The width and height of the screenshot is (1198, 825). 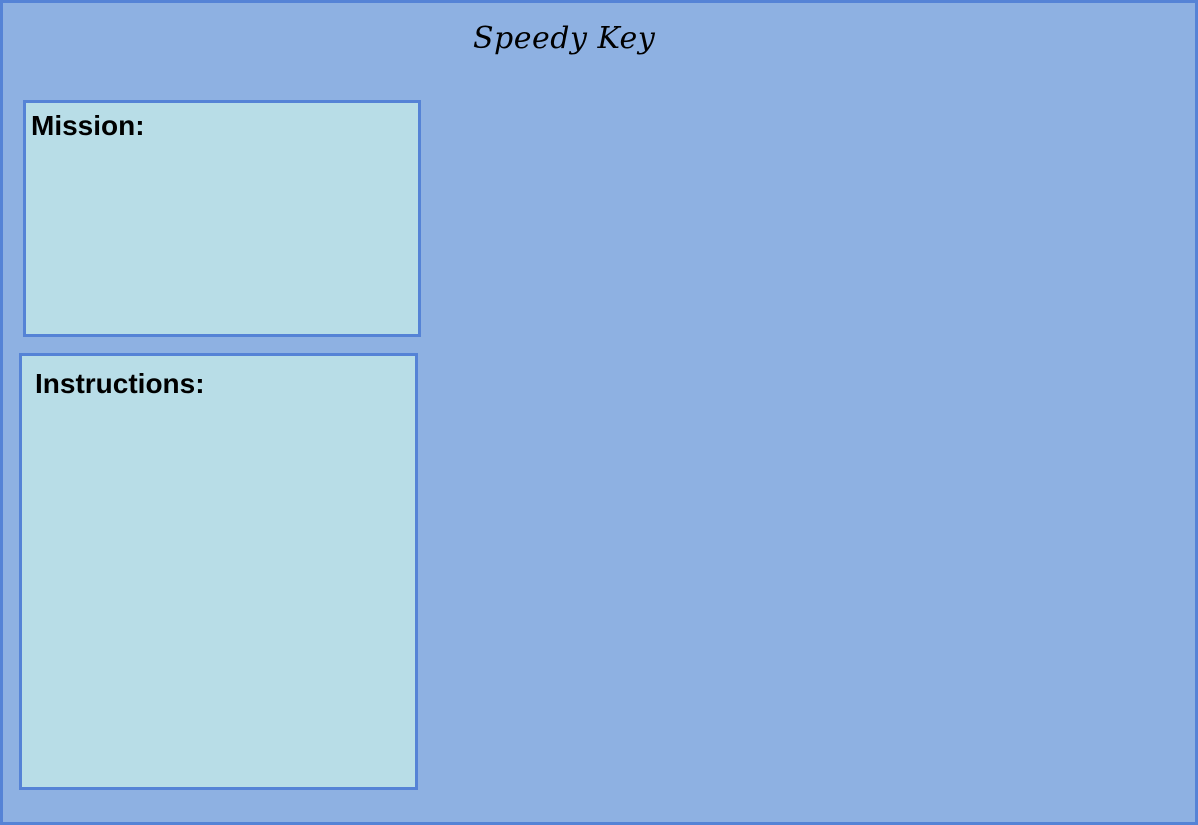 What do you see at coordinates (222, 218) in the screenshot?
I see `mission-panel: Mission:` at bounding box center [222, 218].